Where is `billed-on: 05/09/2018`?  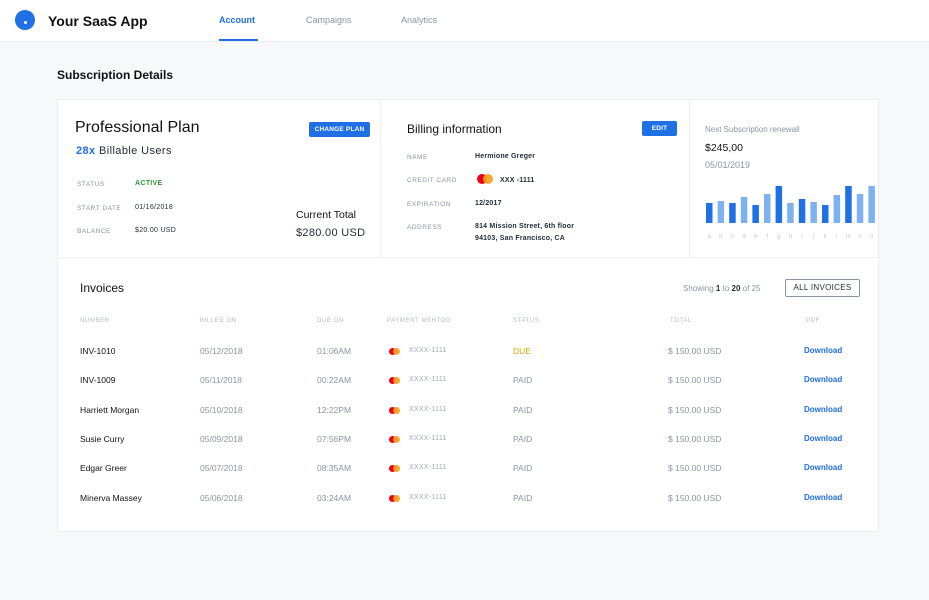 billed-on: 05/09/2018 is located at coordinates (221, 439).